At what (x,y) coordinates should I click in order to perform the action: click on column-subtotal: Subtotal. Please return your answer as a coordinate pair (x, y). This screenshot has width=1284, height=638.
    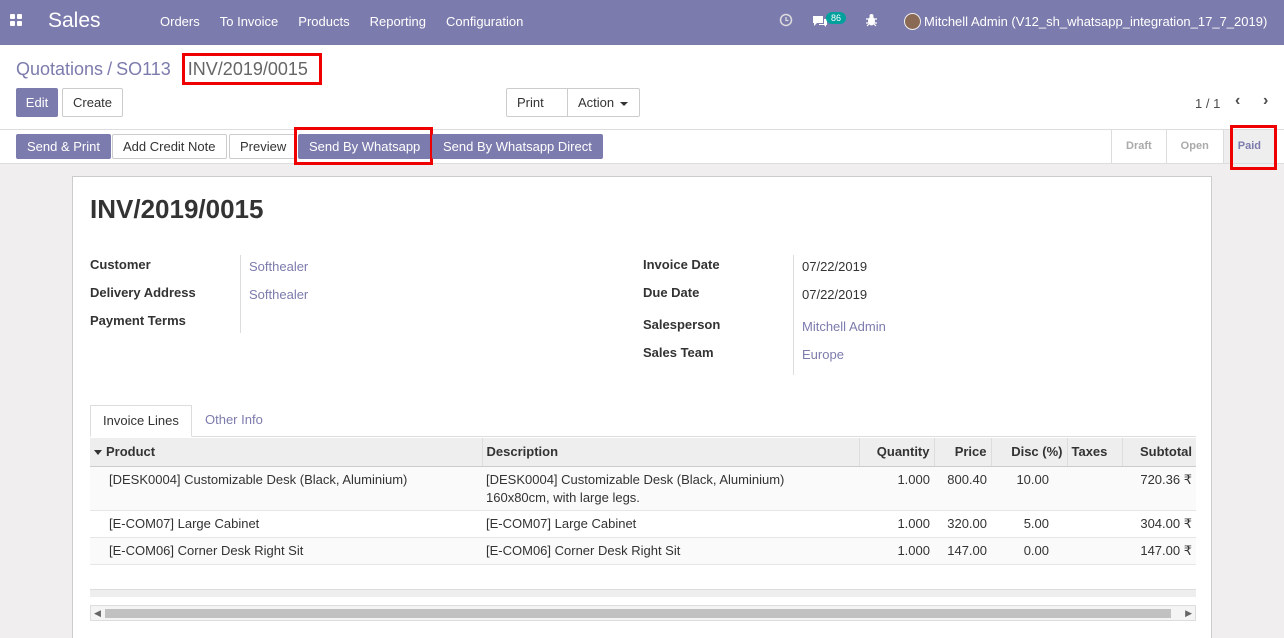
    Looking at the image, I should click on (1159, 452).